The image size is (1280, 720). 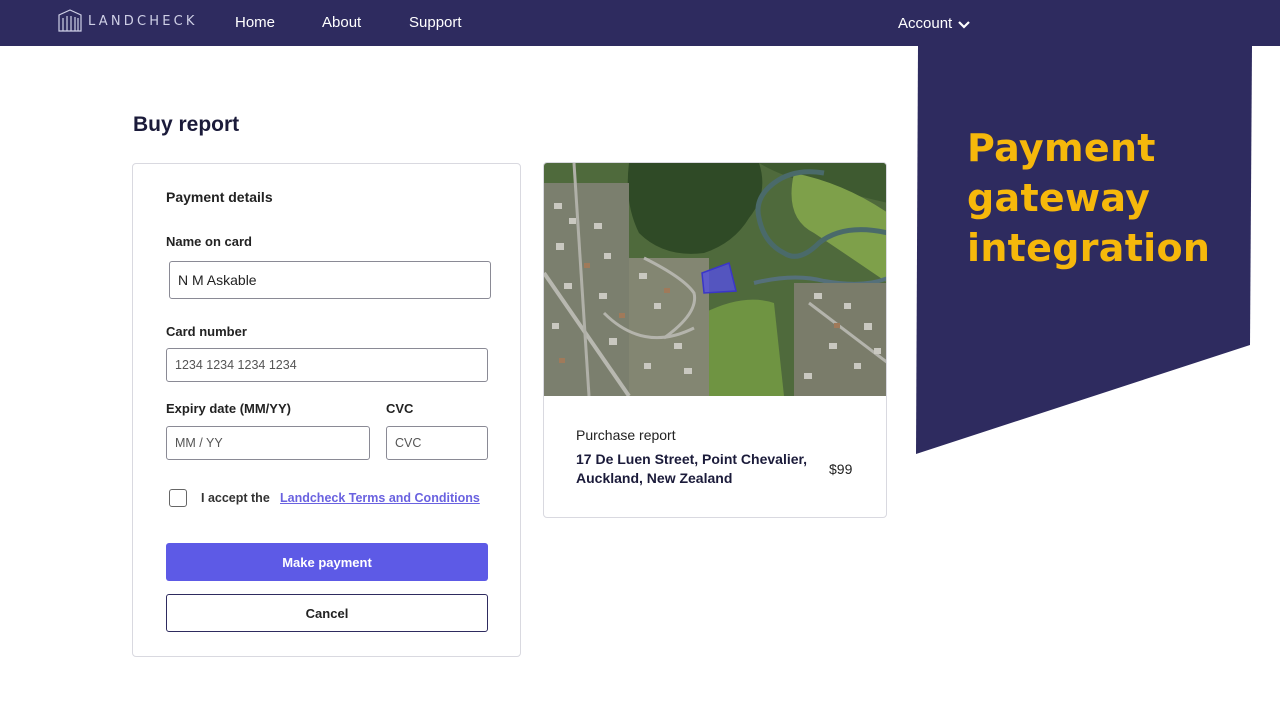 I want to click on nav-link-about: About, so click(x=341, y=22).